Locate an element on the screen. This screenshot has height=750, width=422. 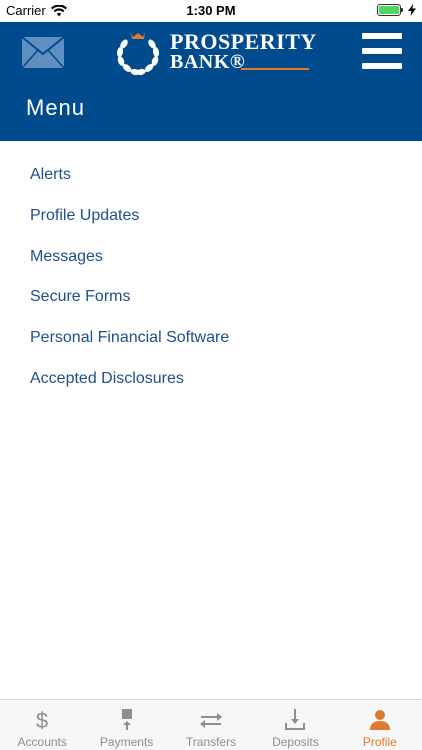
logo-line1: PROSPERITY is located at coordinates (243, 41).